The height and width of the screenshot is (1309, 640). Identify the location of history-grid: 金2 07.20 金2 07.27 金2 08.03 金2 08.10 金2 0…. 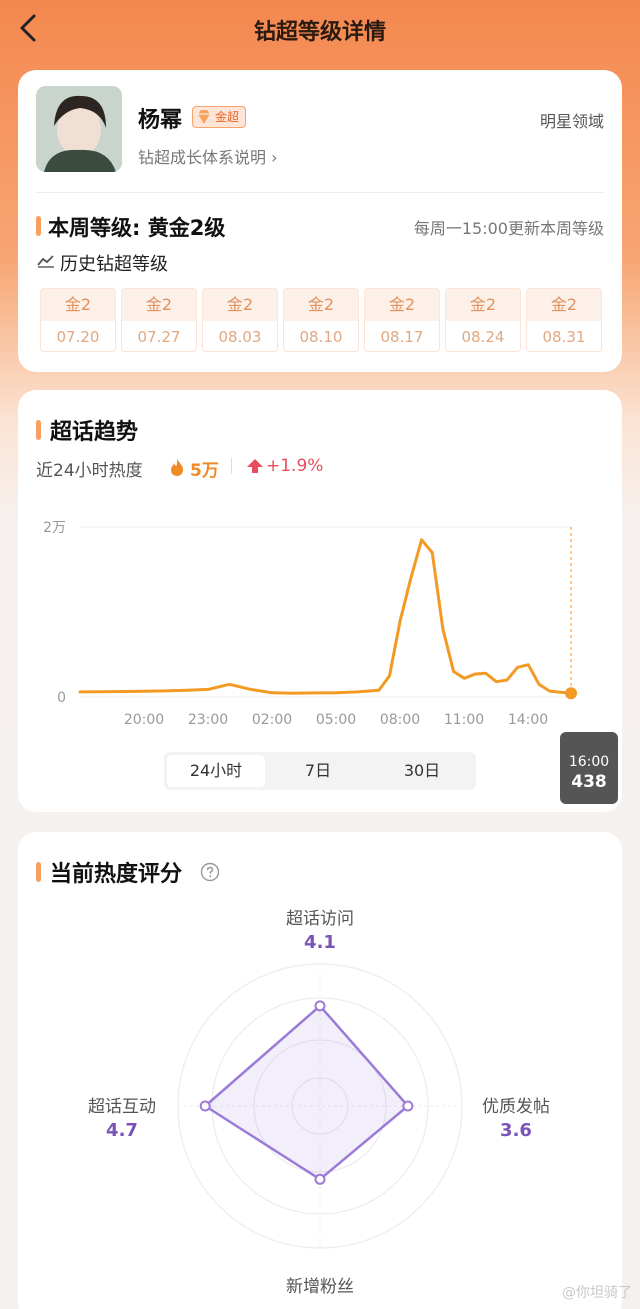
(322, 320).